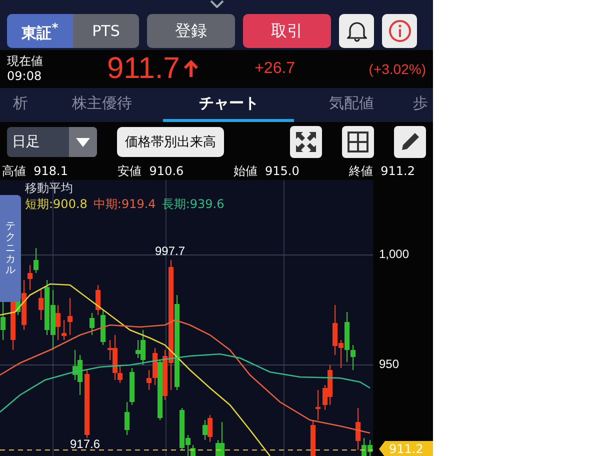 The height and width of the screenshot is (456, 600). Describe the element at coordinates (170, 142) in the screenshot. I see `volume-profile-button: 価格帯別出来高` at that location.